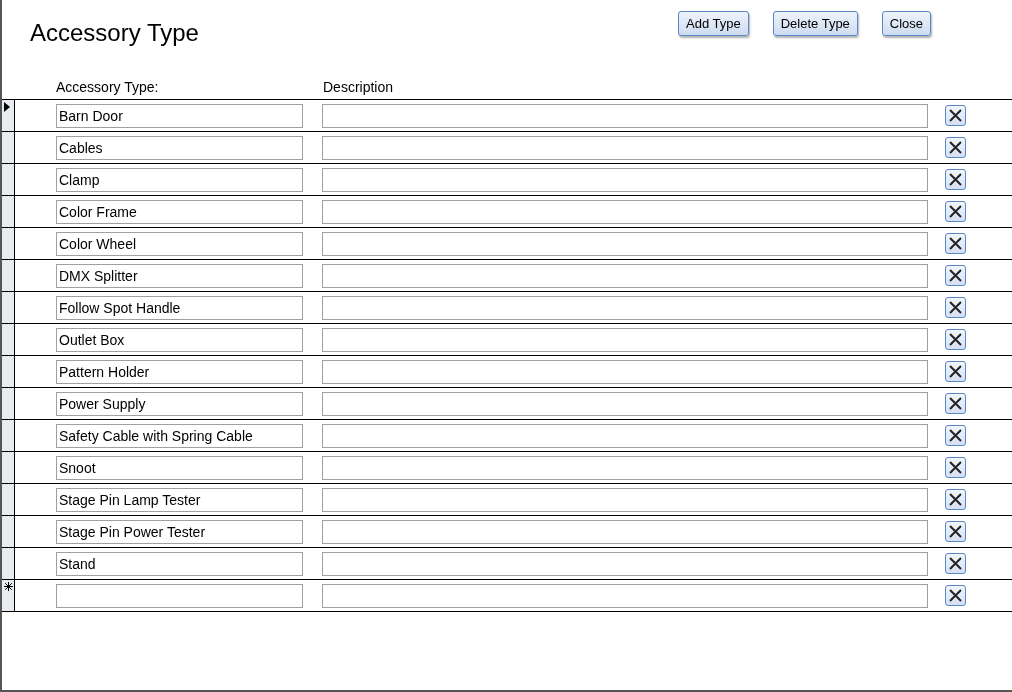 The width and height of the screenshot is (1012, 692). Describe the element at coordinates (179, 243) in the screenshot. I see `type-field: Color Wheel` at that location.